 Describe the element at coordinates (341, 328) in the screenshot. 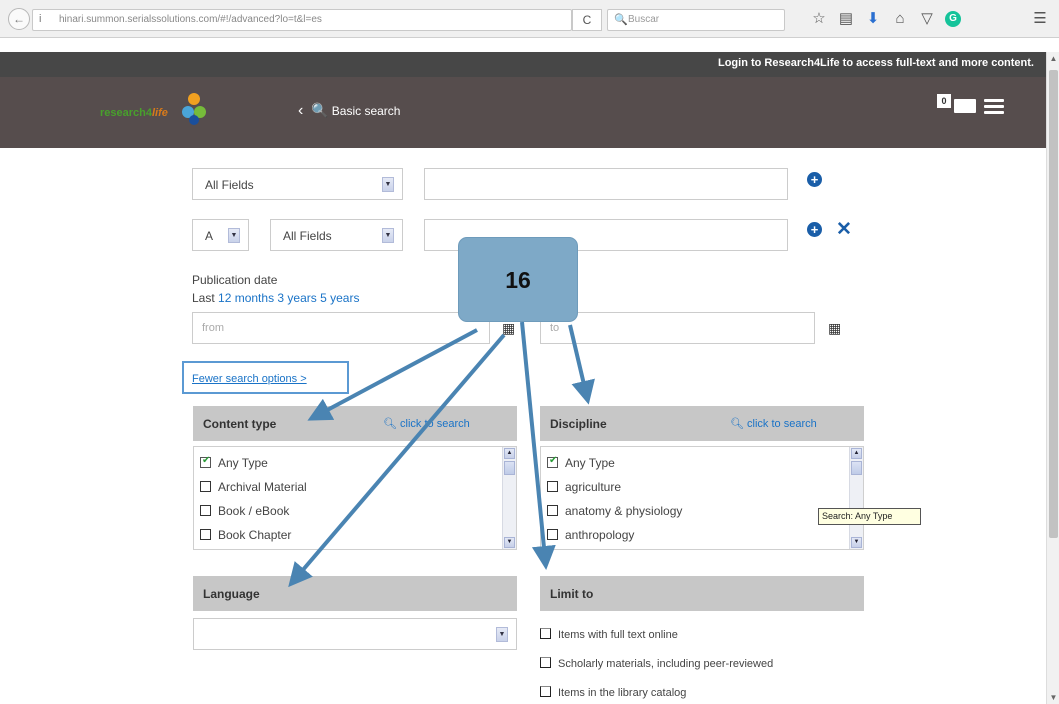

I see `date-from-input: from` at that location.